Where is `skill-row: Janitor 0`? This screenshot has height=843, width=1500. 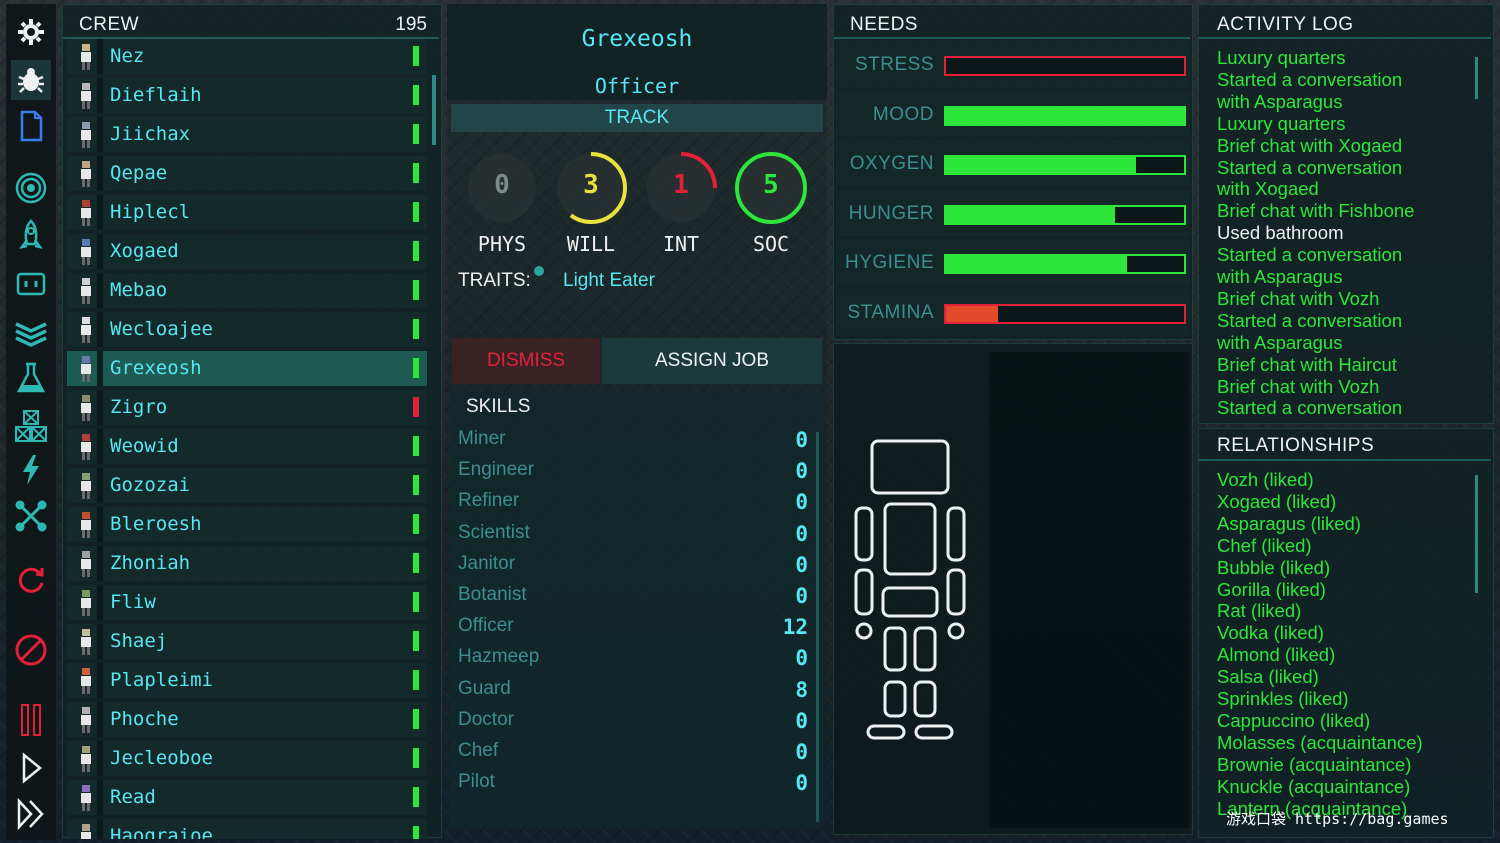
skill-row: Janitor 0 is located at coordinates (633, 567).